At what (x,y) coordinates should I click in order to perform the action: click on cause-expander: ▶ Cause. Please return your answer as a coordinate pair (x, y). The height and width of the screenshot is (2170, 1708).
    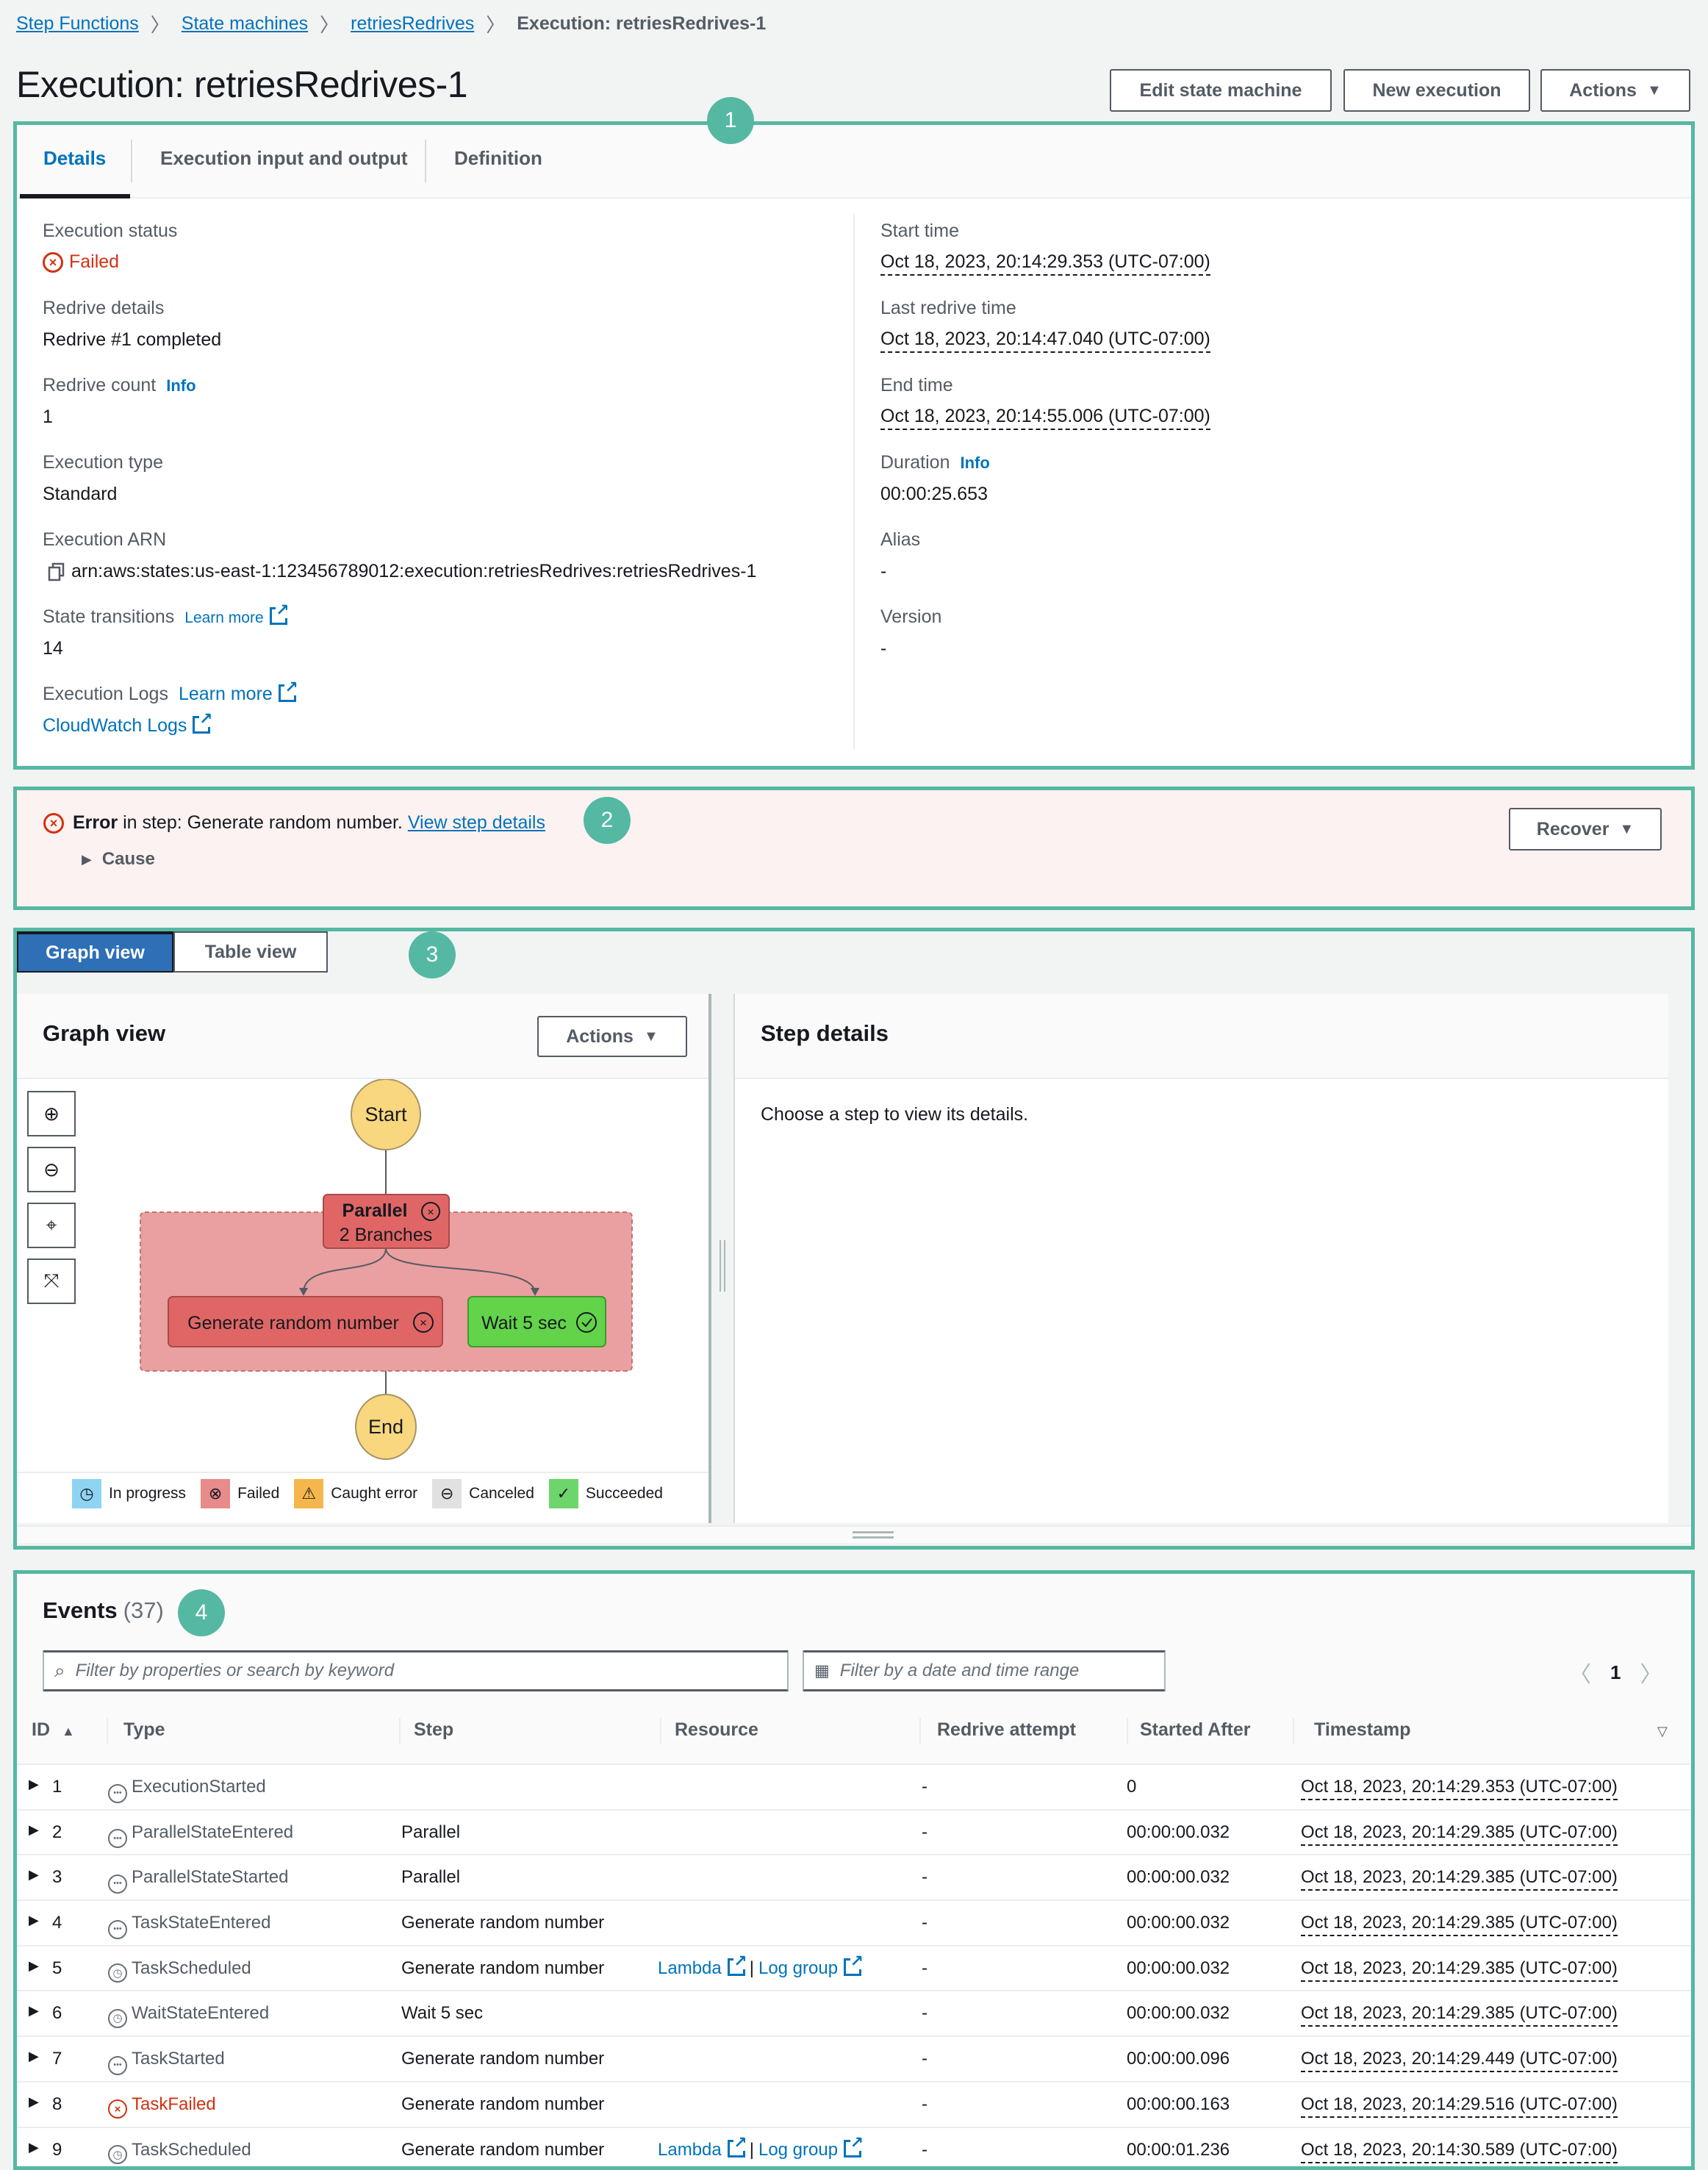
    Looking at the image, I should click on (119, 859).